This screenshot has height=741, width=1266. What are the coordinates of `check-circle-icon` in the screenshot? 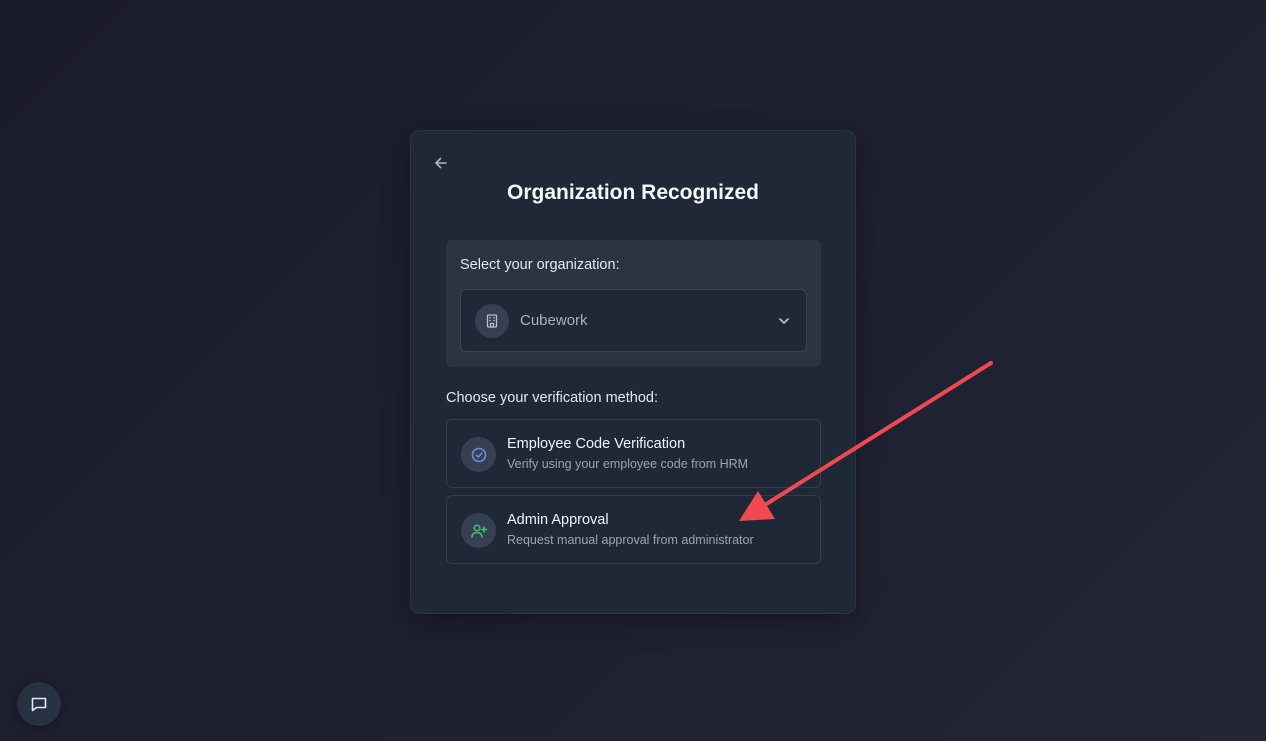 It's located at (478, 454).